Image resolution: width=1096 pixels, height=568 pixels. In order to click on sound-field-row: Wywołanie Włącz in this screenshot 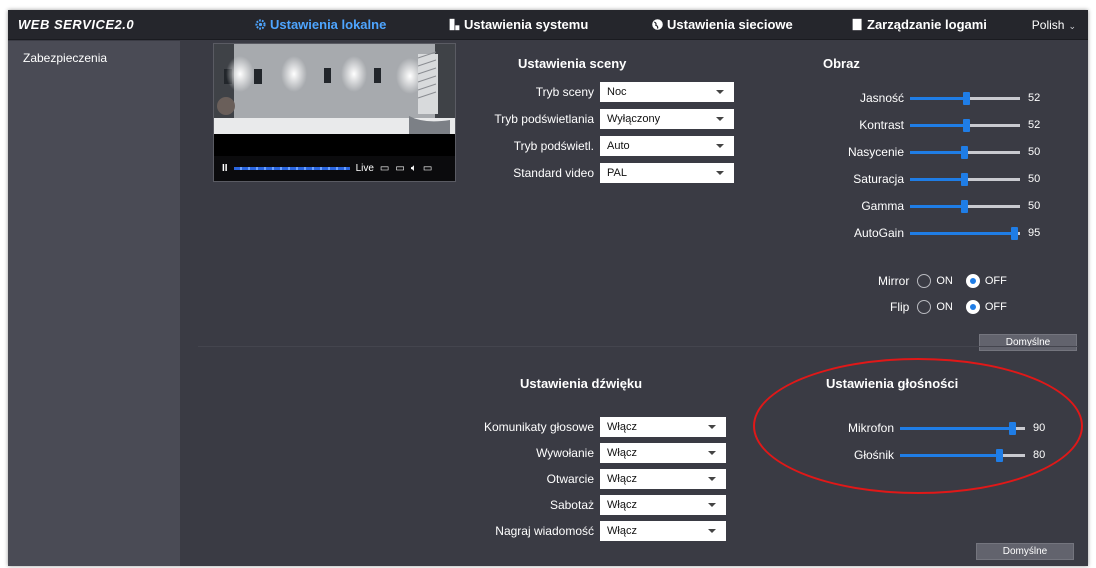, I will do `click(601, 453)`.